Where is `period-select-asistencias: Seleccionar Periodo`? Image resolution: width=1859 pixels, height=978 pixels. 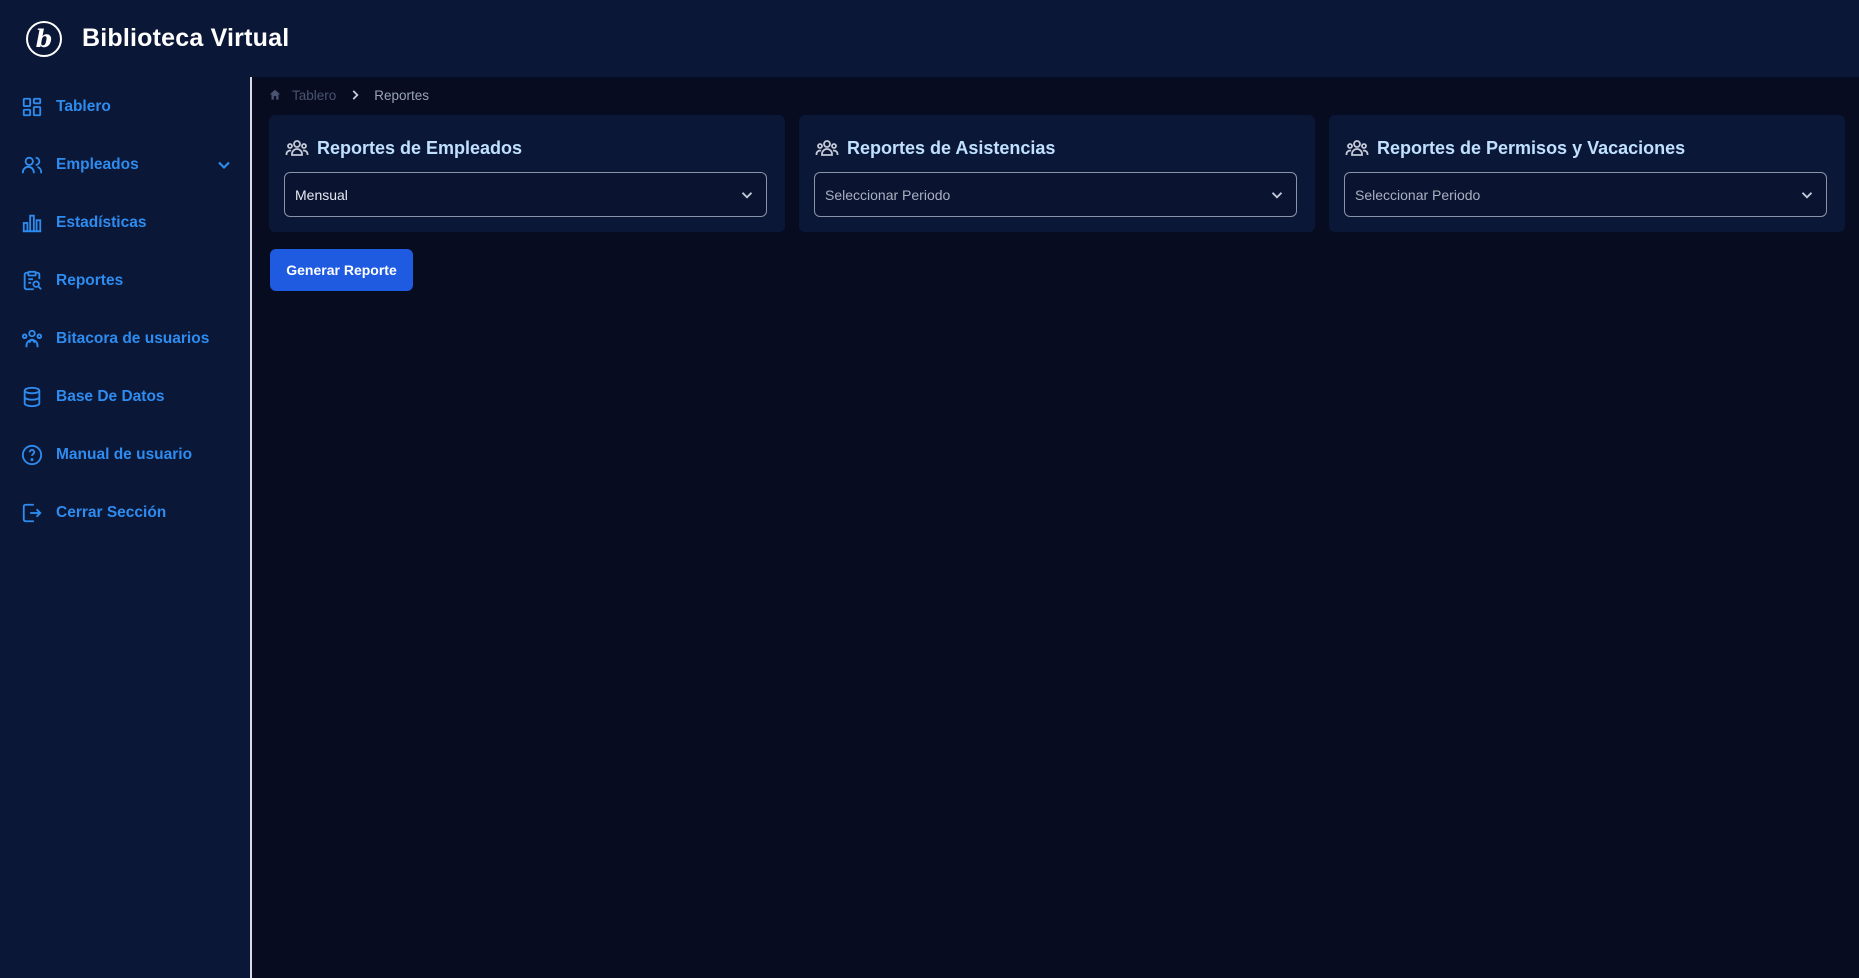
period-select-asistencias: Seleccionar Periodo is located at coordinates (1055, 194).